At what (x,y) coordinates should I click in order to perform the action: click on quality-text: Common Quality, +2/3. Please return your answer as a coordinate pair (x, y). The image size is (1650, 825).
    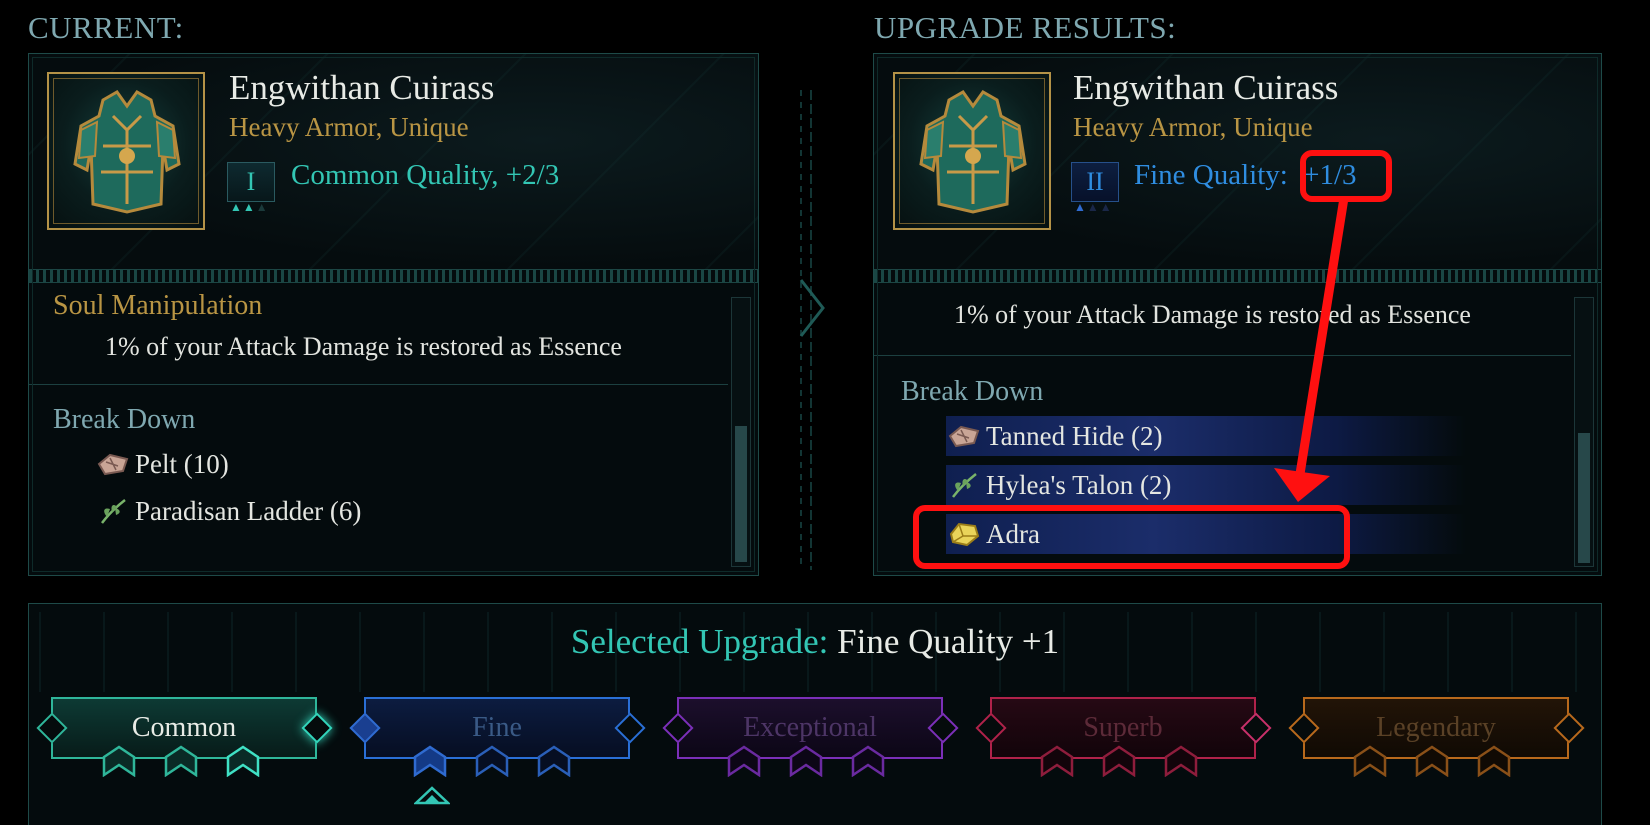
    Looking at the image, I should click on (425, 175).